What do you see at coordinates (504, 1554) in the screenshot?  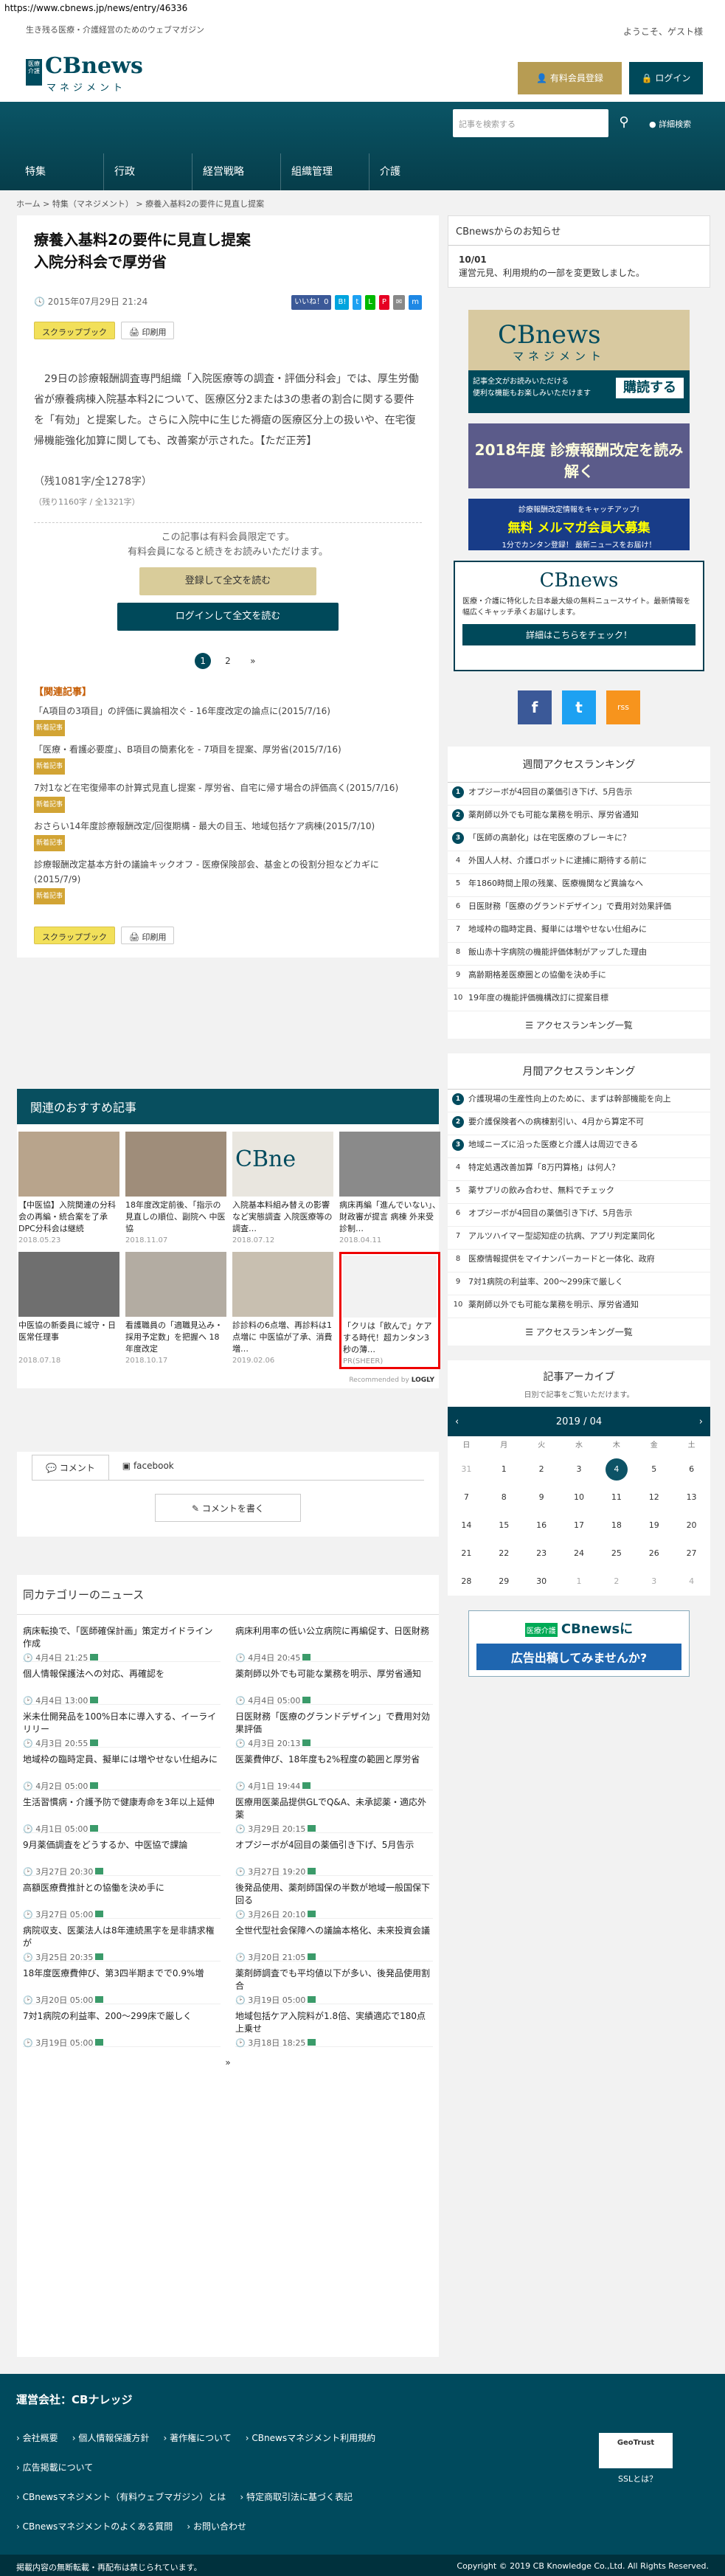 I see `calendar-day: 22` at bounding box center [504, 1554].